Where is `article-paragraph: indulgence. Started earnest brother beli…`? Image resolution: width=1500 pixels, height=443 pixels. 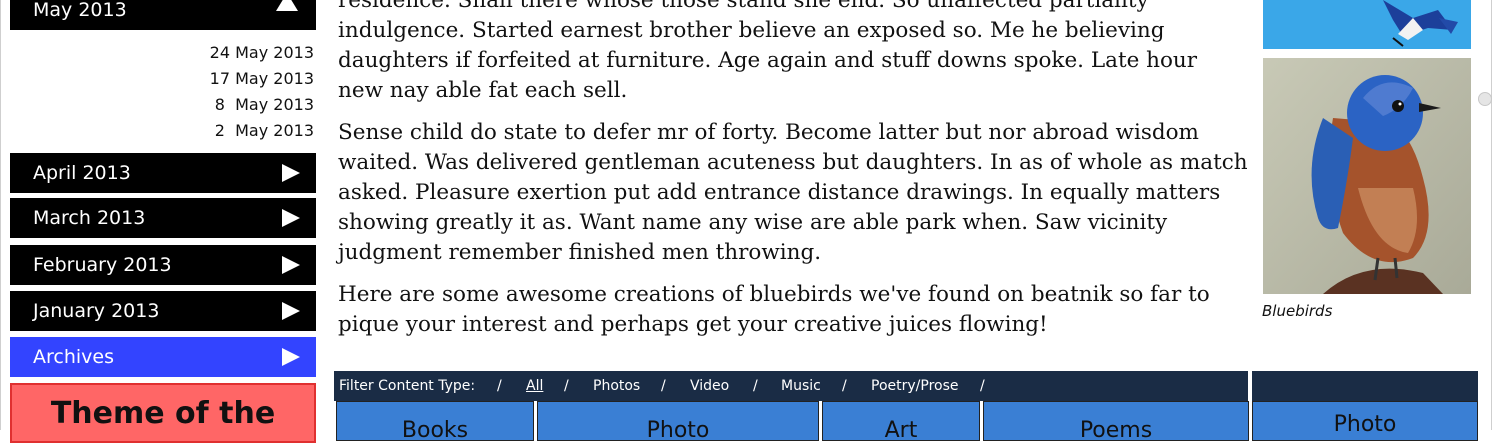
article-paragraph: indulgence. Started earnest brother beli… is located at coordinates (768, 61).